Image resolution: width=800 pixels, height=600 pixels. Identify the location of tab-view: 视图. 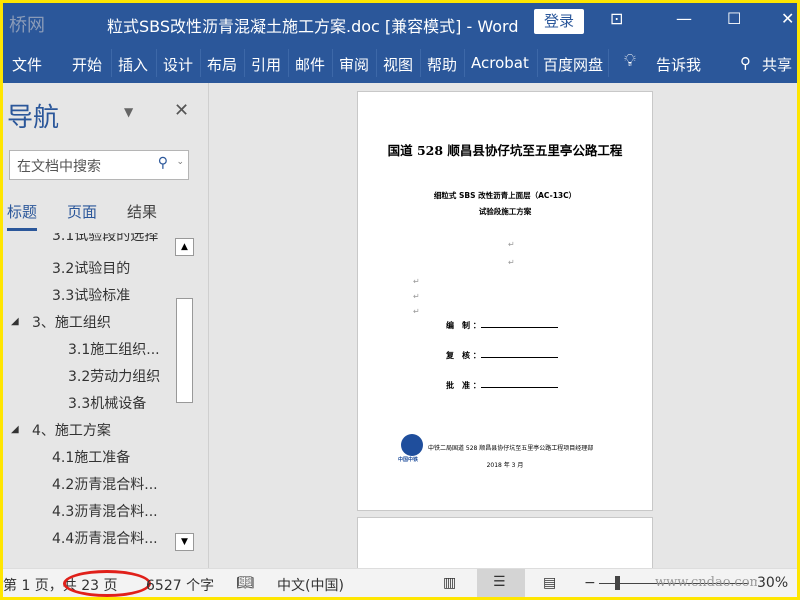
(398, 64).